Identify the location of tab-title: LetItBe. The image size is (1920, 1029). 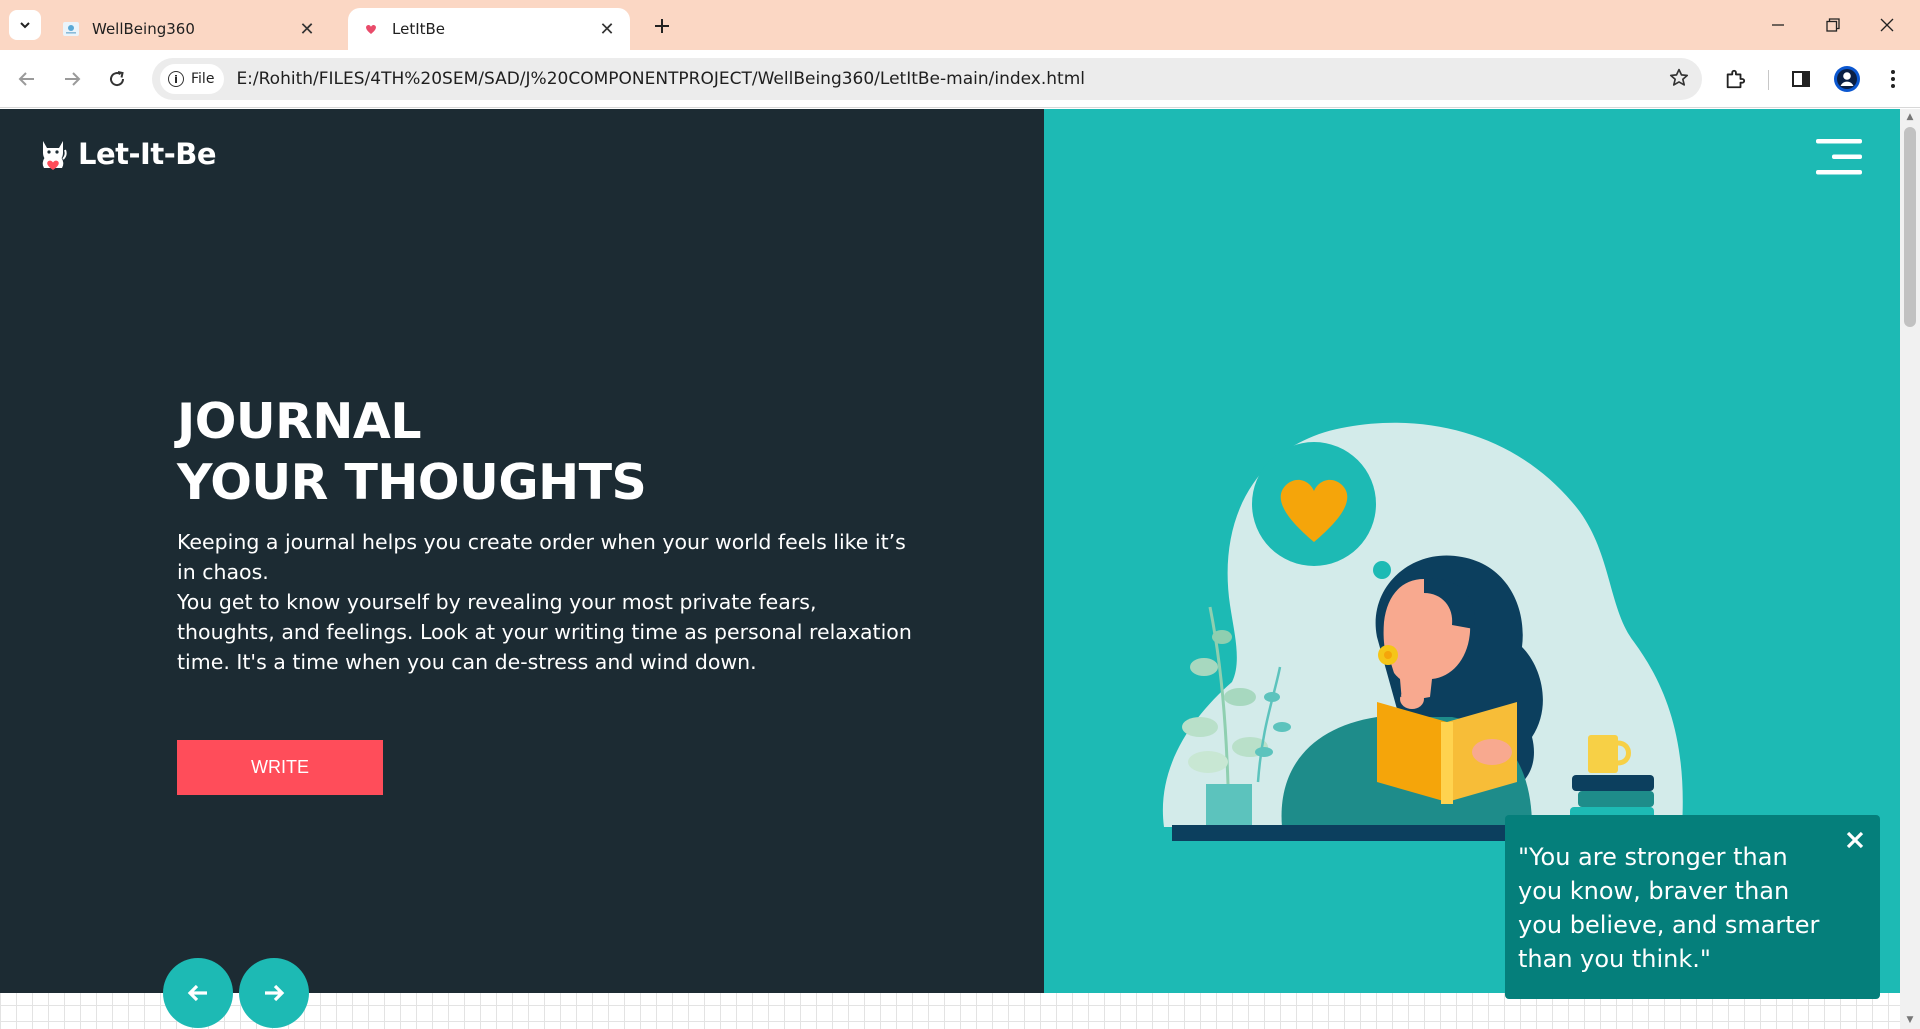
(419, 29).